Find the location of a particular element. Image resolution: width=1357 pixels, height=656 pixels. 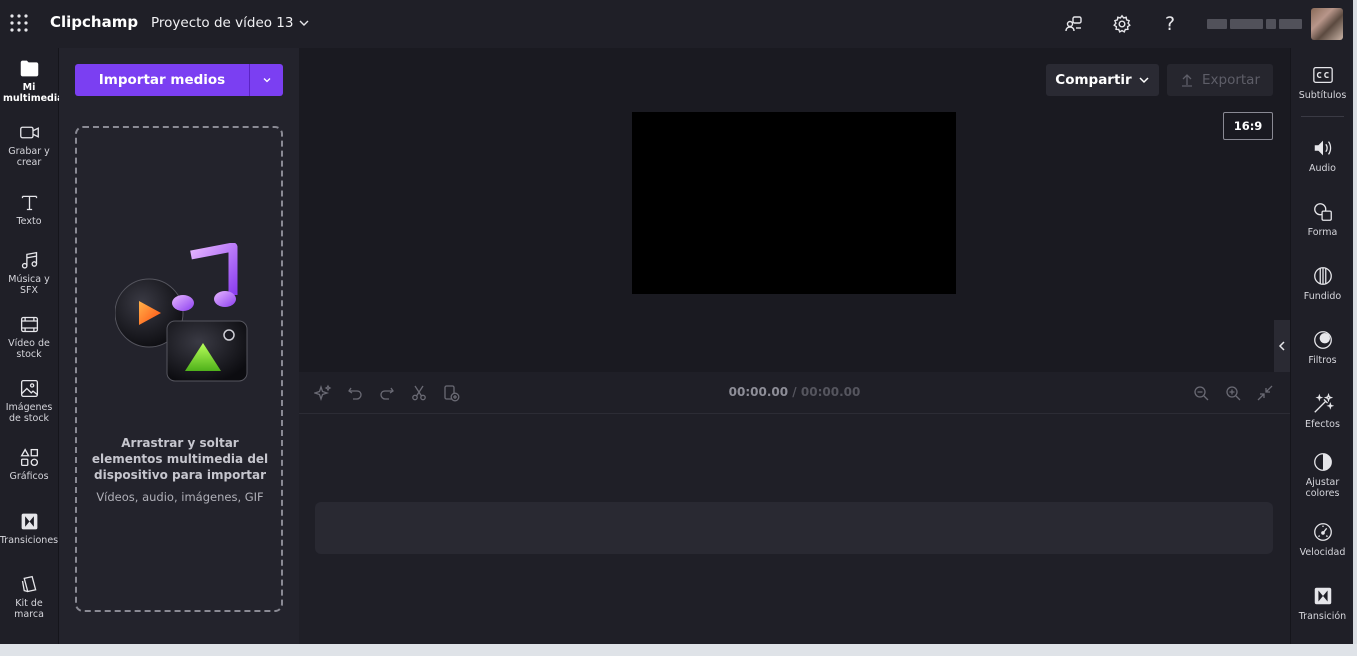

prop-label: Fundido is located at coordinates (1322, 296).